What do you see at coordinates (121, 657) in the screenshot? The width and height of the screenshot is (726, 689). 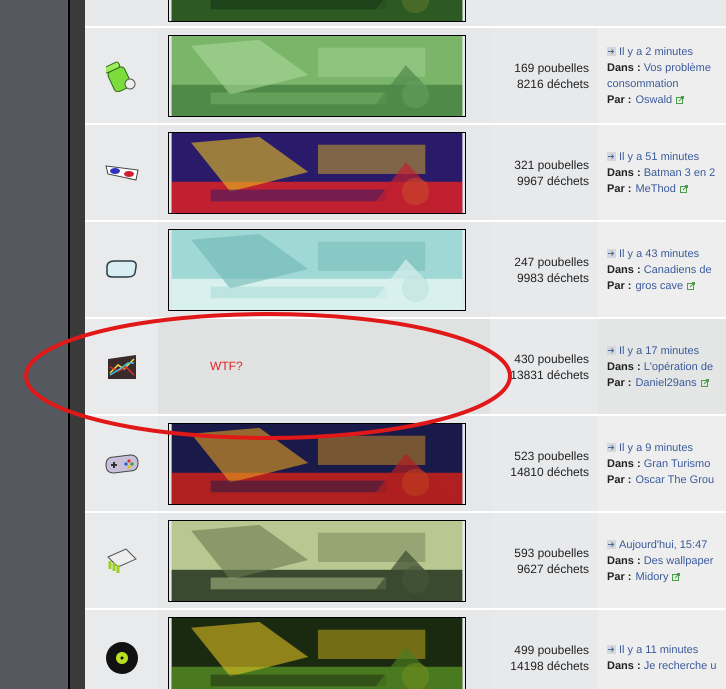 I see `record-icon` at bounding box center [121, 657].